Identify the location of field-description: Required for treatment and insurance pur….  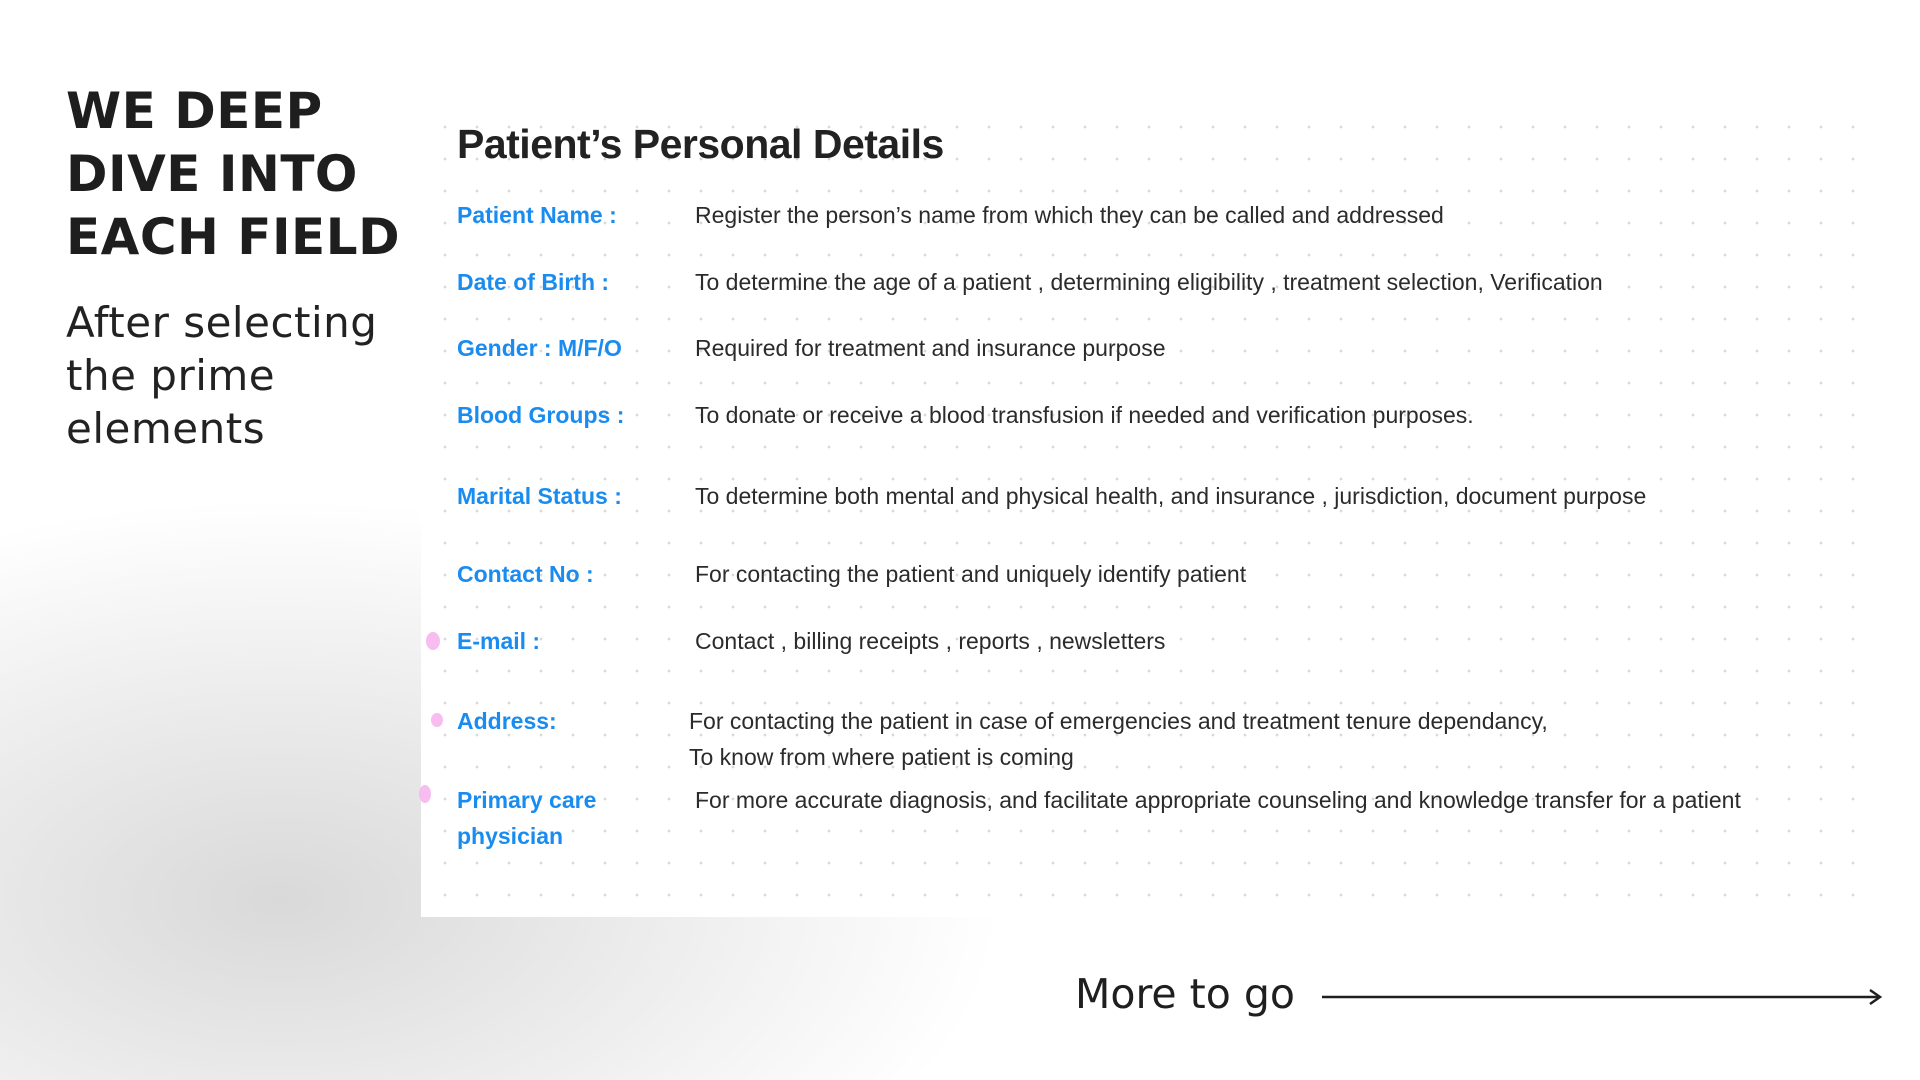
(930, 348).